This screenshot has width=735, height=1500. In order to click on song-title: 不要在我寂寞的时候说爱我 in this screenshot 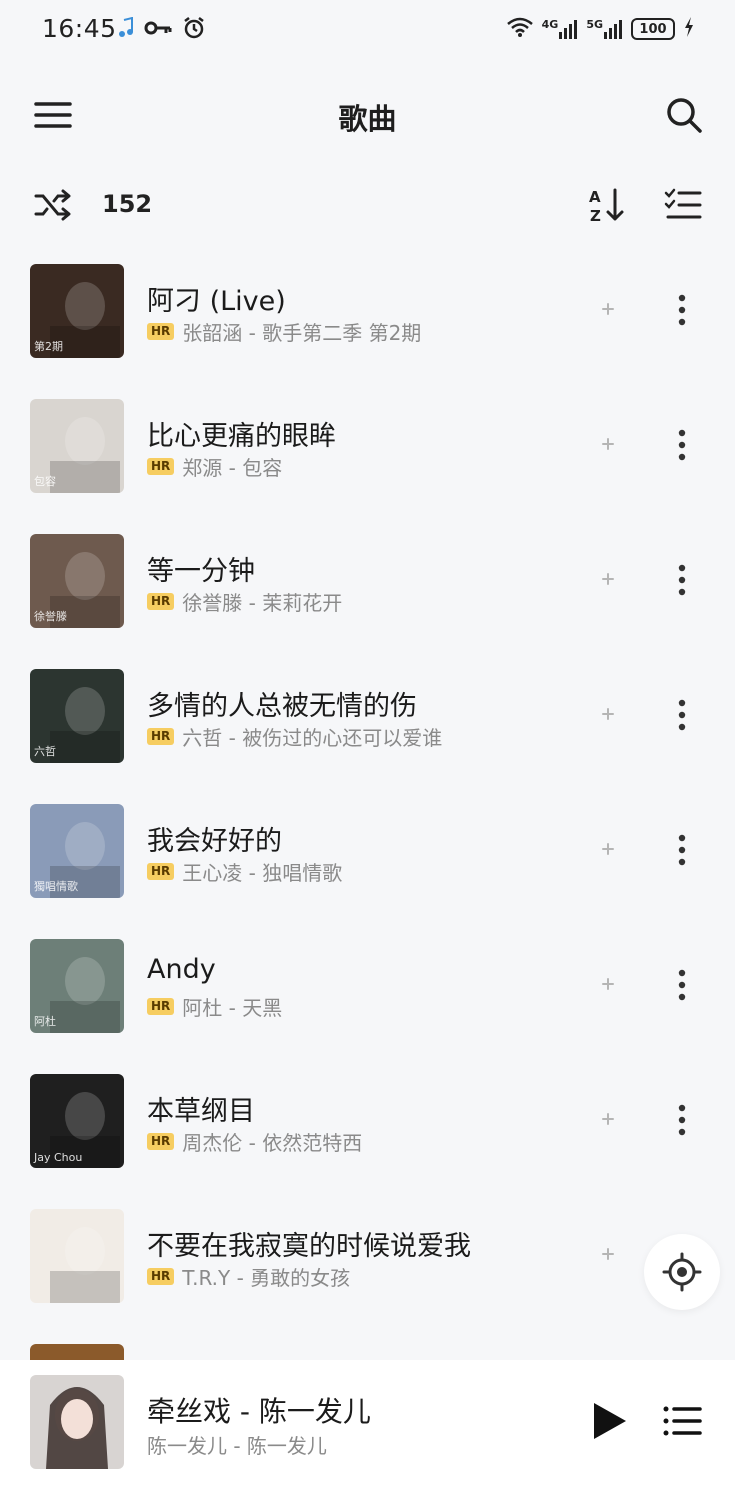, I will do `click(309, 1246)`.